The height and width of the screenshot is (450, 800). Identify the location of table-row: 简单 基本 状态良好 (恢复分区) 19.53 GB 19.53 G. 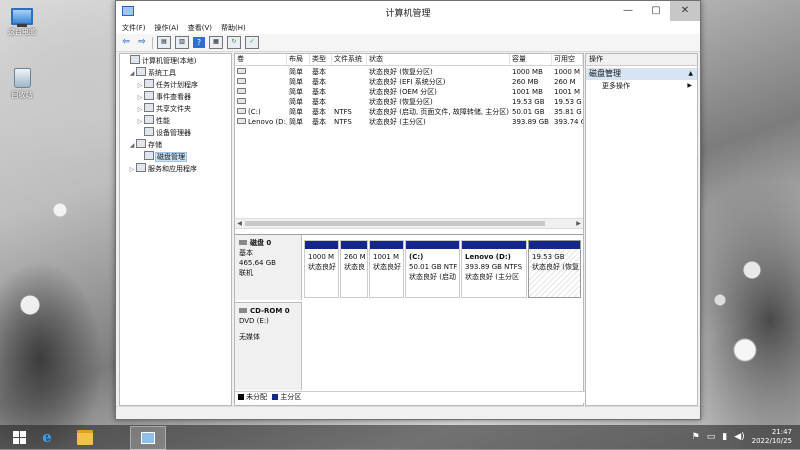
(409, 102).